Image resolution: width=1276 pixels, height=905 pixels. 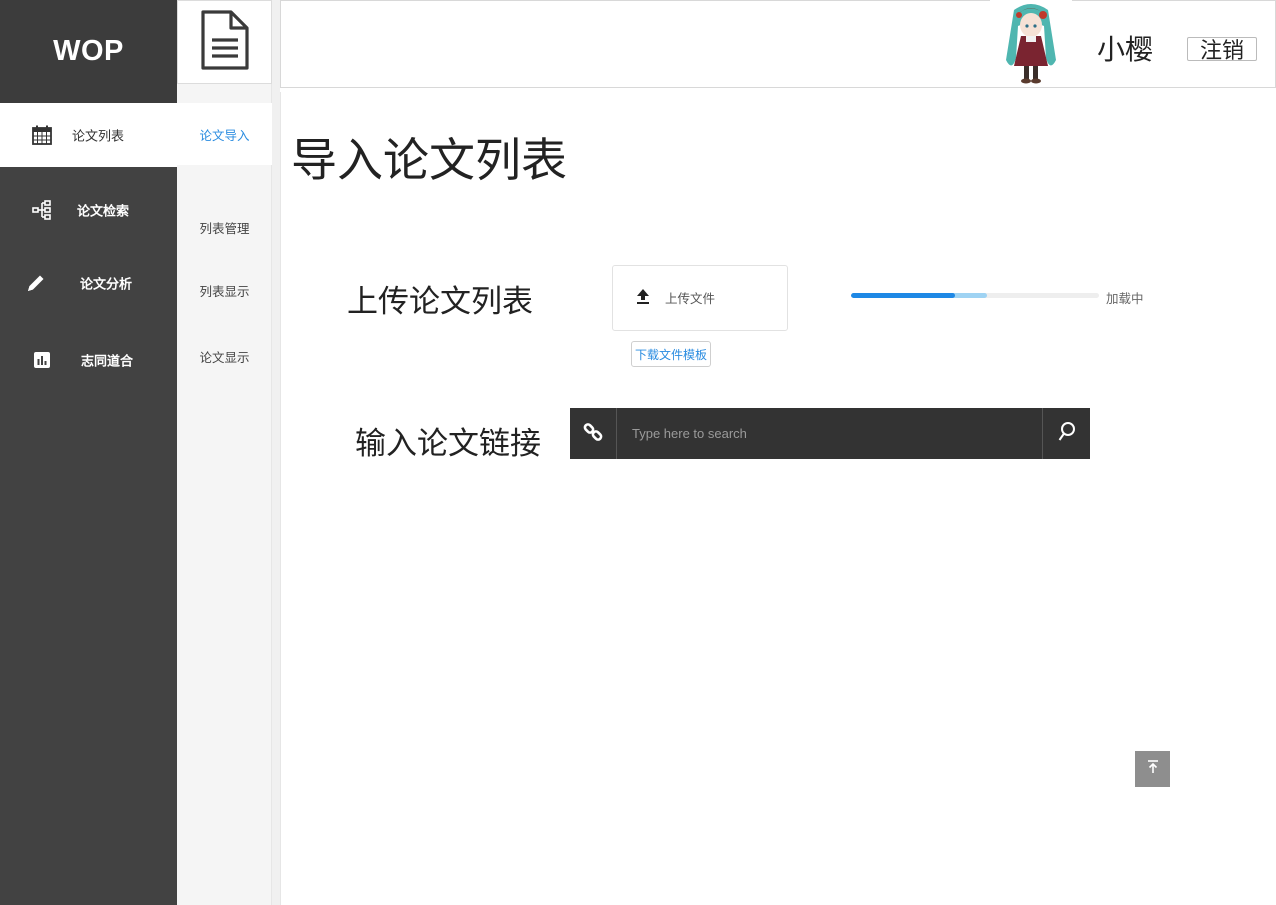 I want to click on upload-section-label: 上传论文列表, so click(x=440, y=302).